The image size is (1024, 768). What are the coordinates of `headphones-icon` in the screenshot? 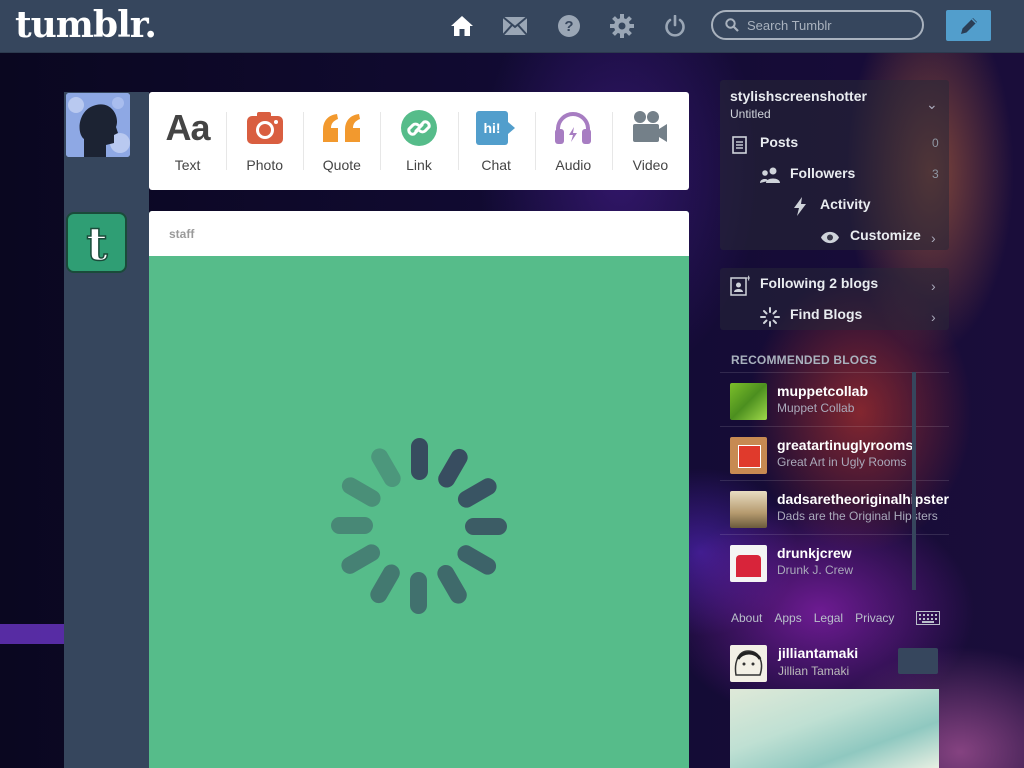 It's located at (573, 128).